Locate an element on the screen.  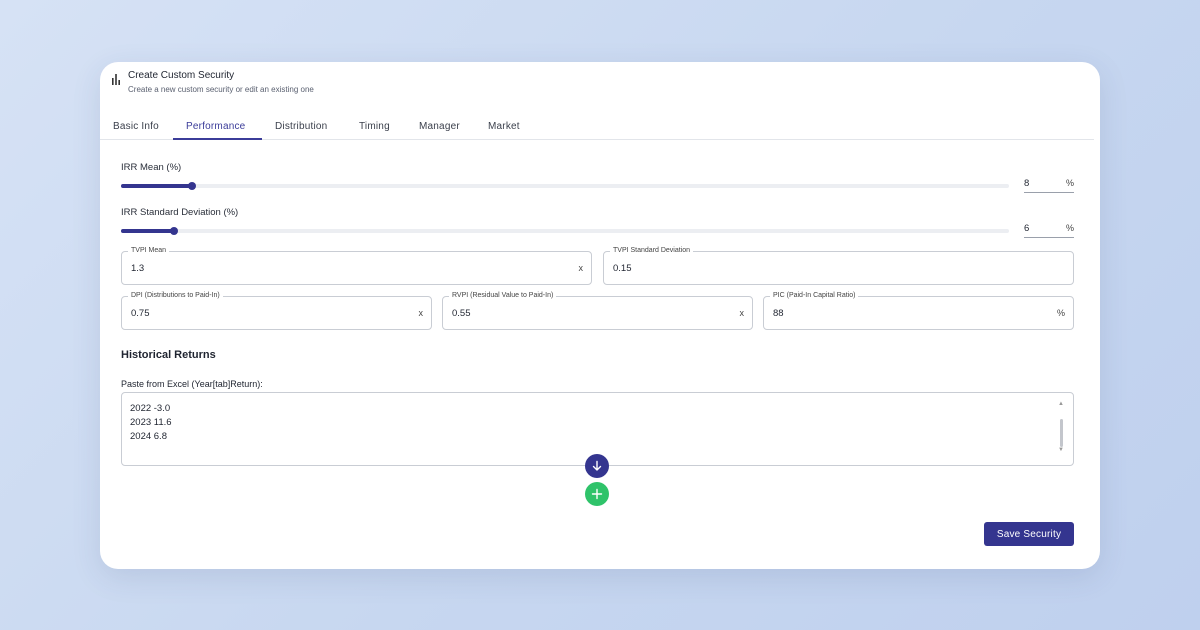
irr-mean-slider is located at coordinates (565, 186).